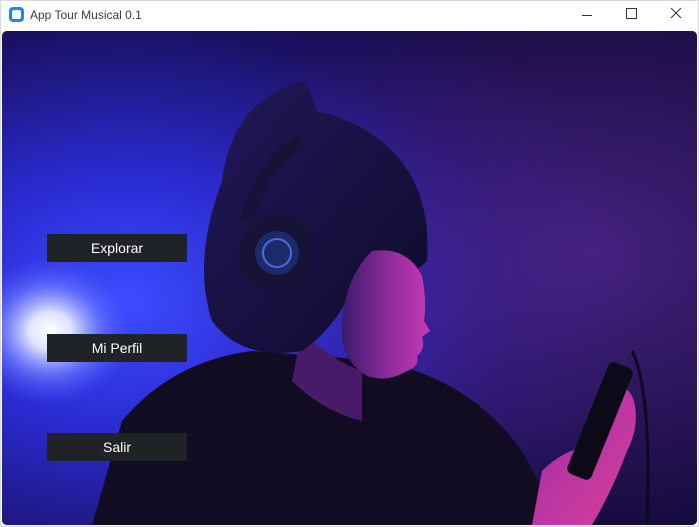  What do you see at coordinates (676, 13) in the screenshot?
I see `close-icon` at bounding box center [676, 13].